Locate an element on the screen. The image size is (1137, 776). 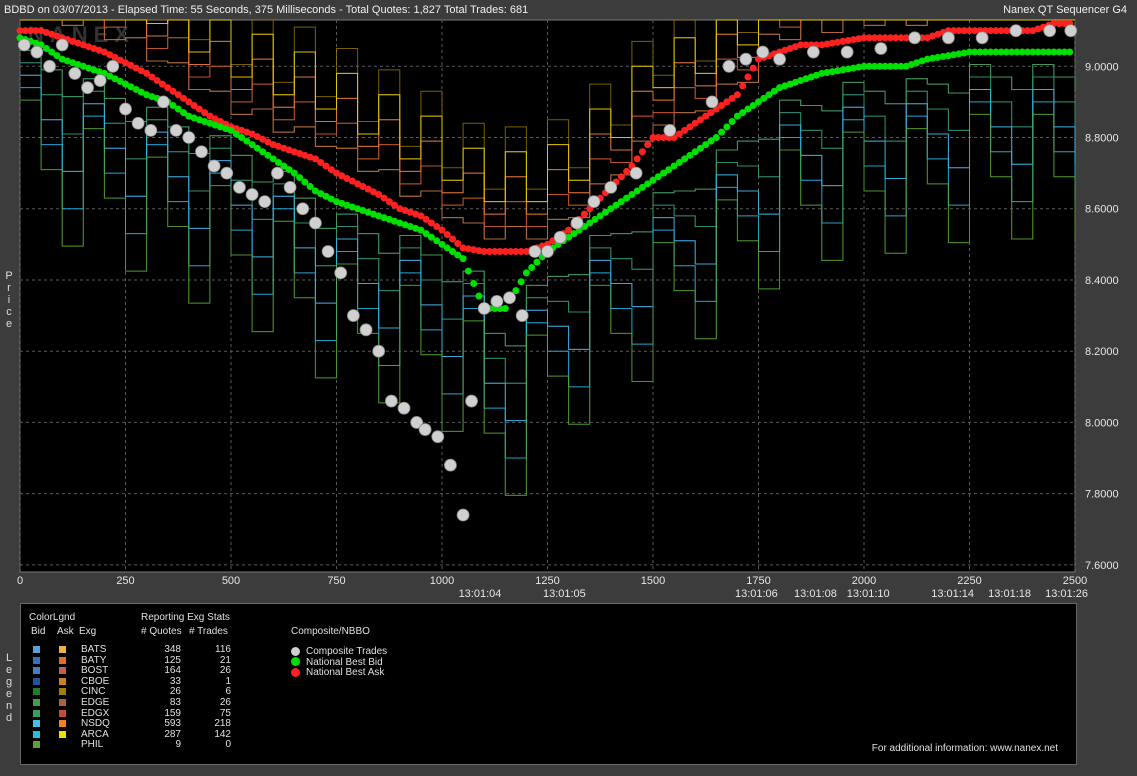
exchange-trades: 0 is located at coordinates (228, 745).